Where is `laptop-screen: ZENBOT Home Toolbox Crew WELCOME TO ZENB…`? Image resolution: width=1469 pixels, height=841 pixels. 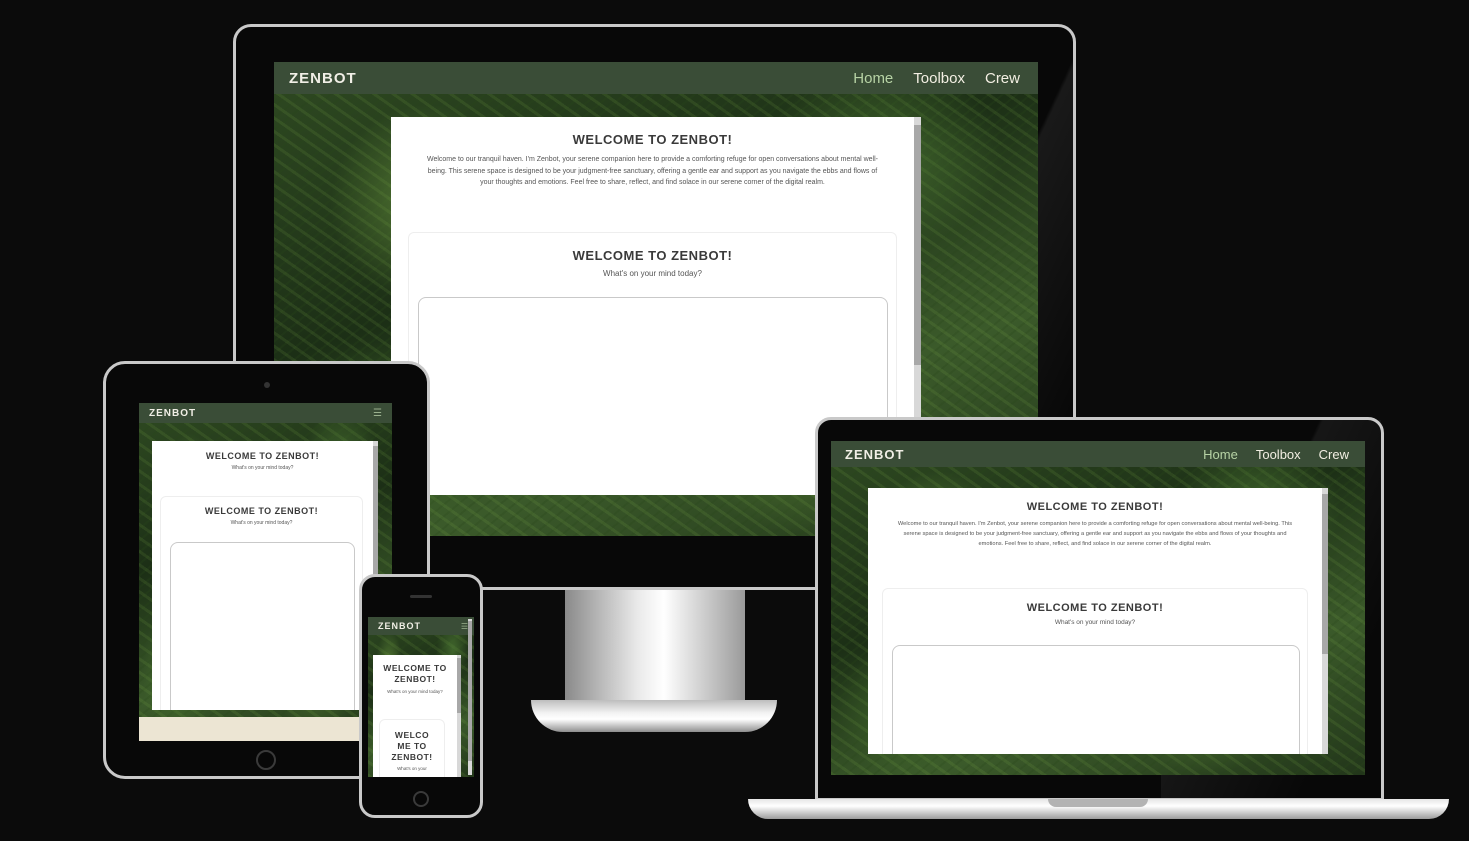
laptop-screen: ZENBOT Home Toolbox Crew WELCOME TO ZENB… is located at coordinates (1098, 608).